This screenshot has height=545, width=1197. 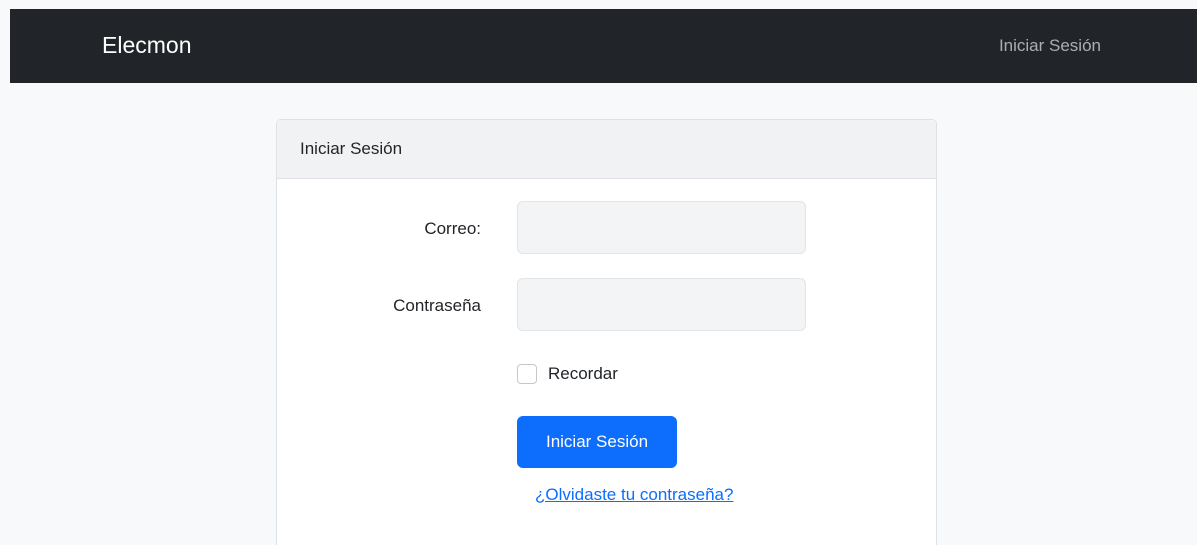 I want to click on nav-login-link: Iniciar Sesión, so click(x=1050, y=46).